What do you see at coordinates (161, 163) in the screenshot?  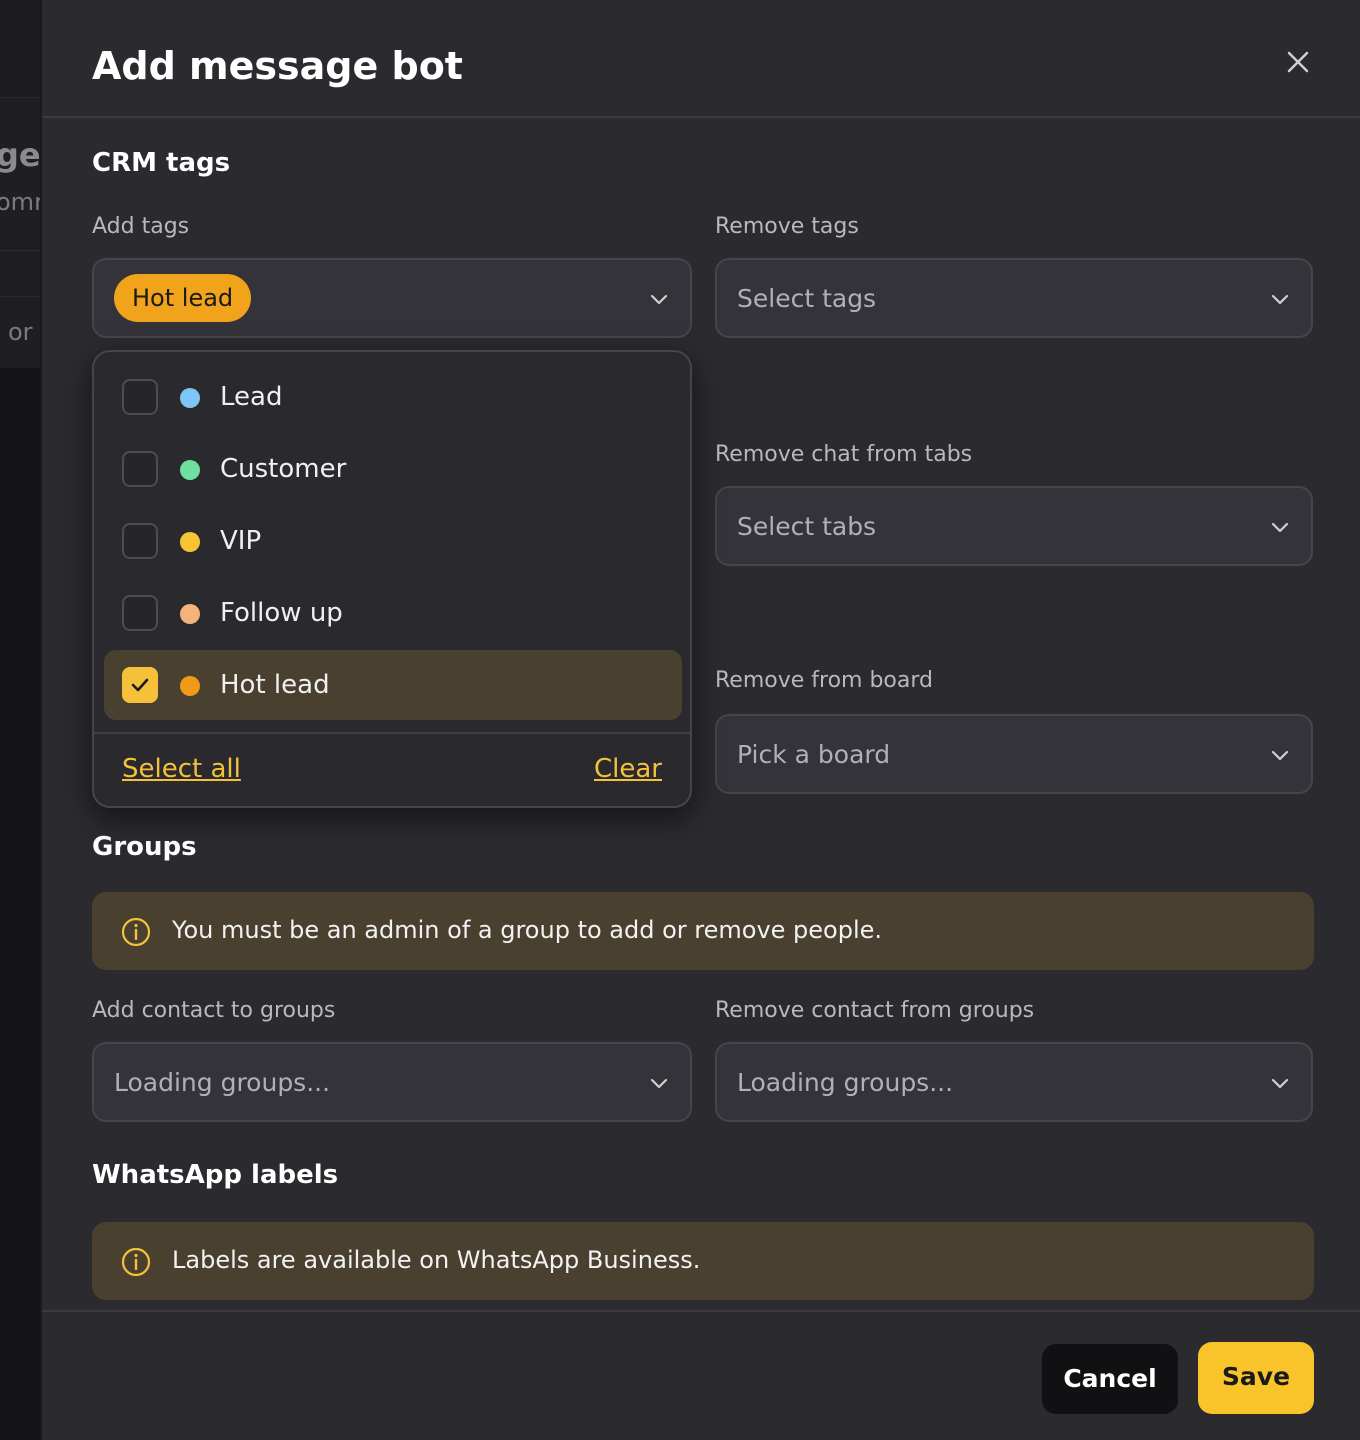 I see `crm-tags-heading: CRM tags` at bounding box center [161, 163].